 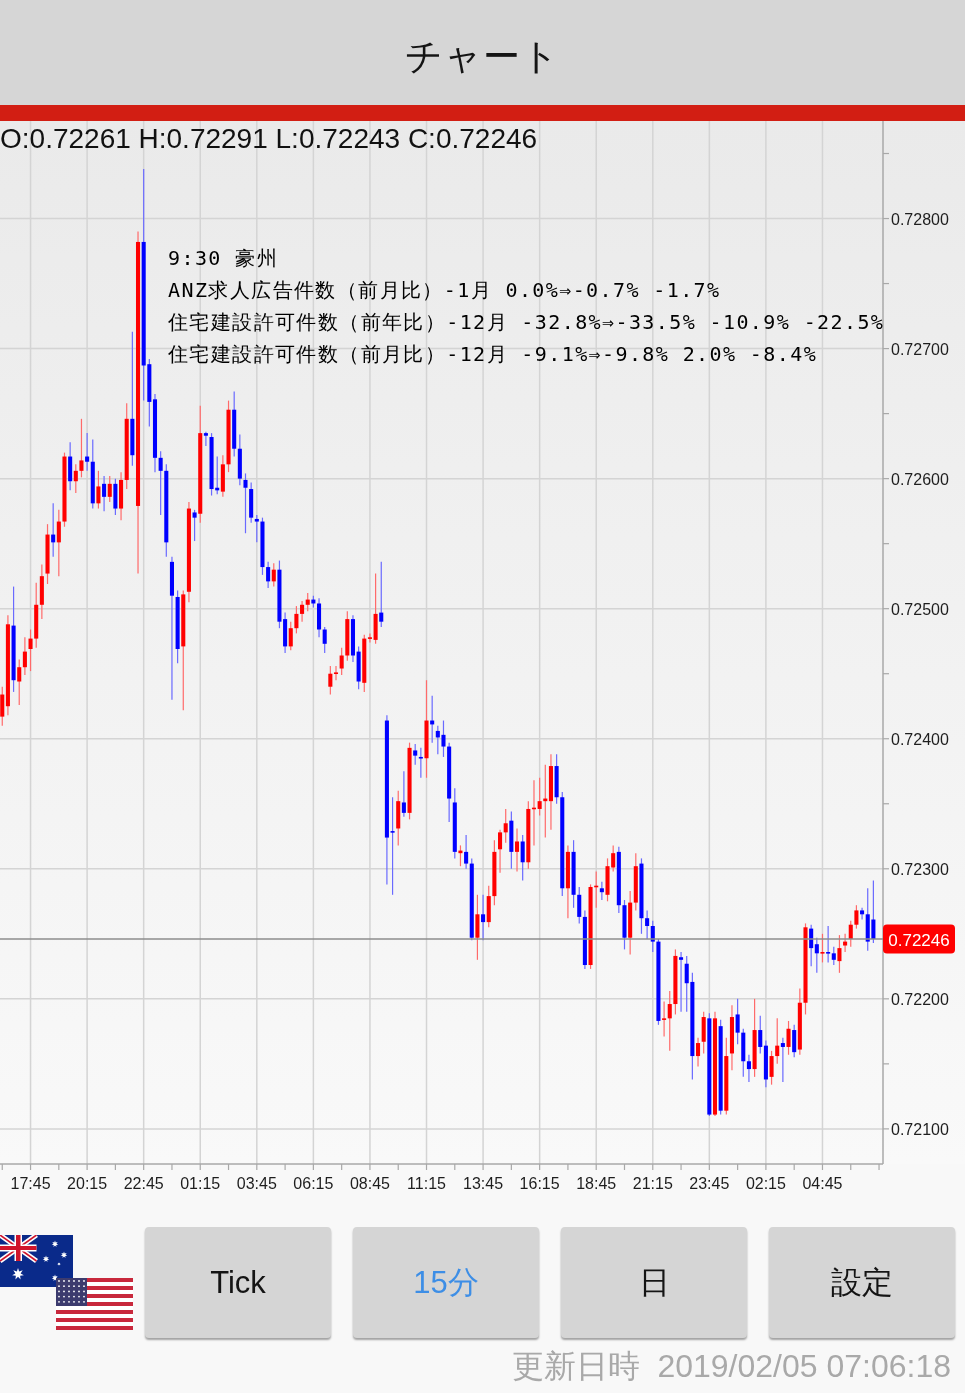 I want to click on screen-title: チャート, so click(x=482, y=57).